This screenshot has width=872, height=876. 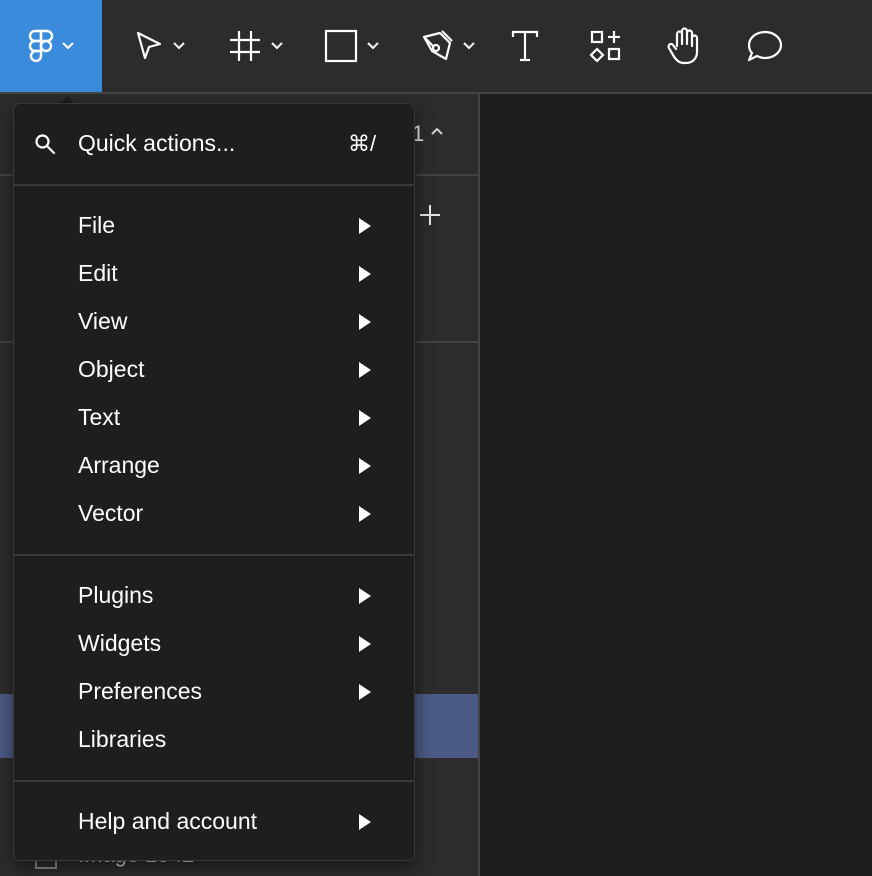 I want to click on main-menu-button, so click(x=51, y=46).